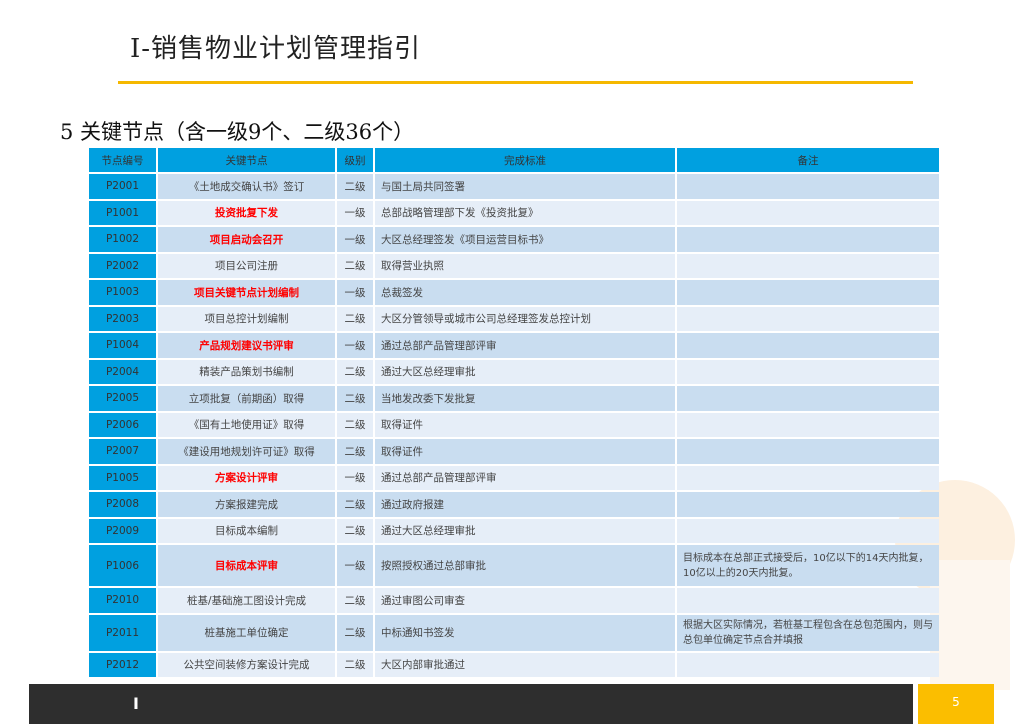 This screenshot has width=1024, height=724. Describe the element at coordinates (525, 160) in the screenshot. I see `header-standard: 完成标准` at that location.